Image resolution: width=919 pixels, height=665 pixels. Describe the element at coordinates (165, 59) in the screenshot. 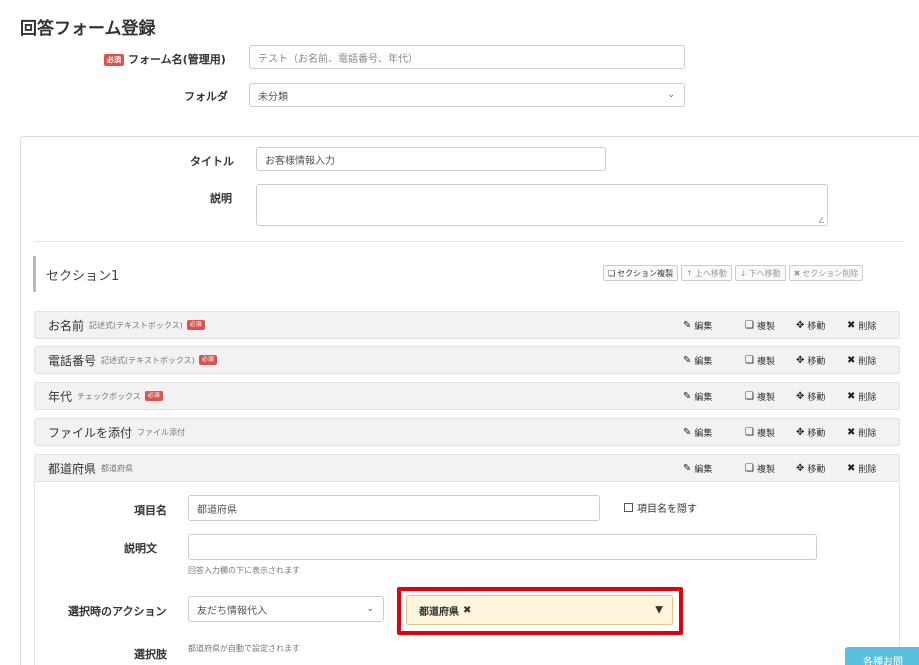

I see `form-name-label: 必須 フォーム名(管理用)` at that location.